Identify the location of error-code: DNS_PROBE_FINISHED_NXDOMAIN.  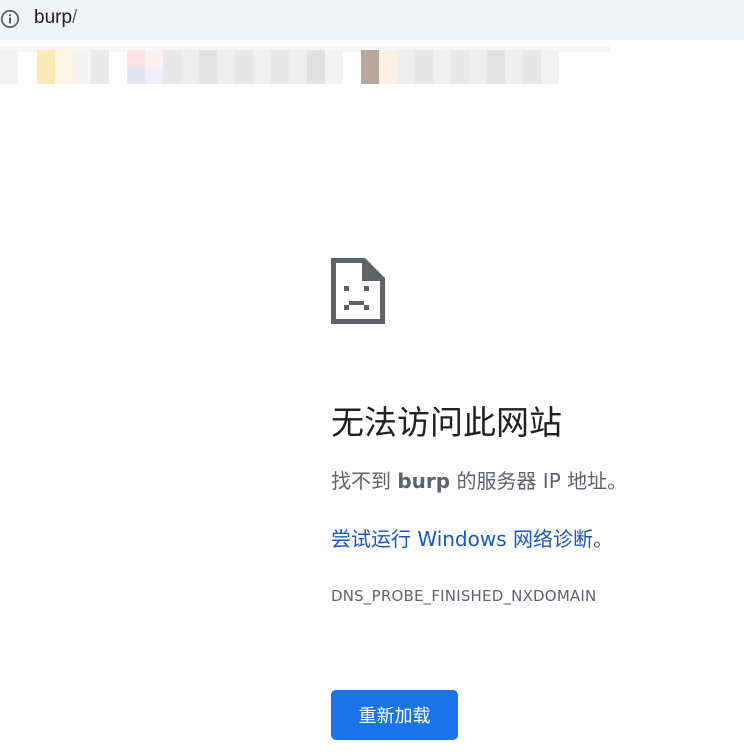
(464, 596).